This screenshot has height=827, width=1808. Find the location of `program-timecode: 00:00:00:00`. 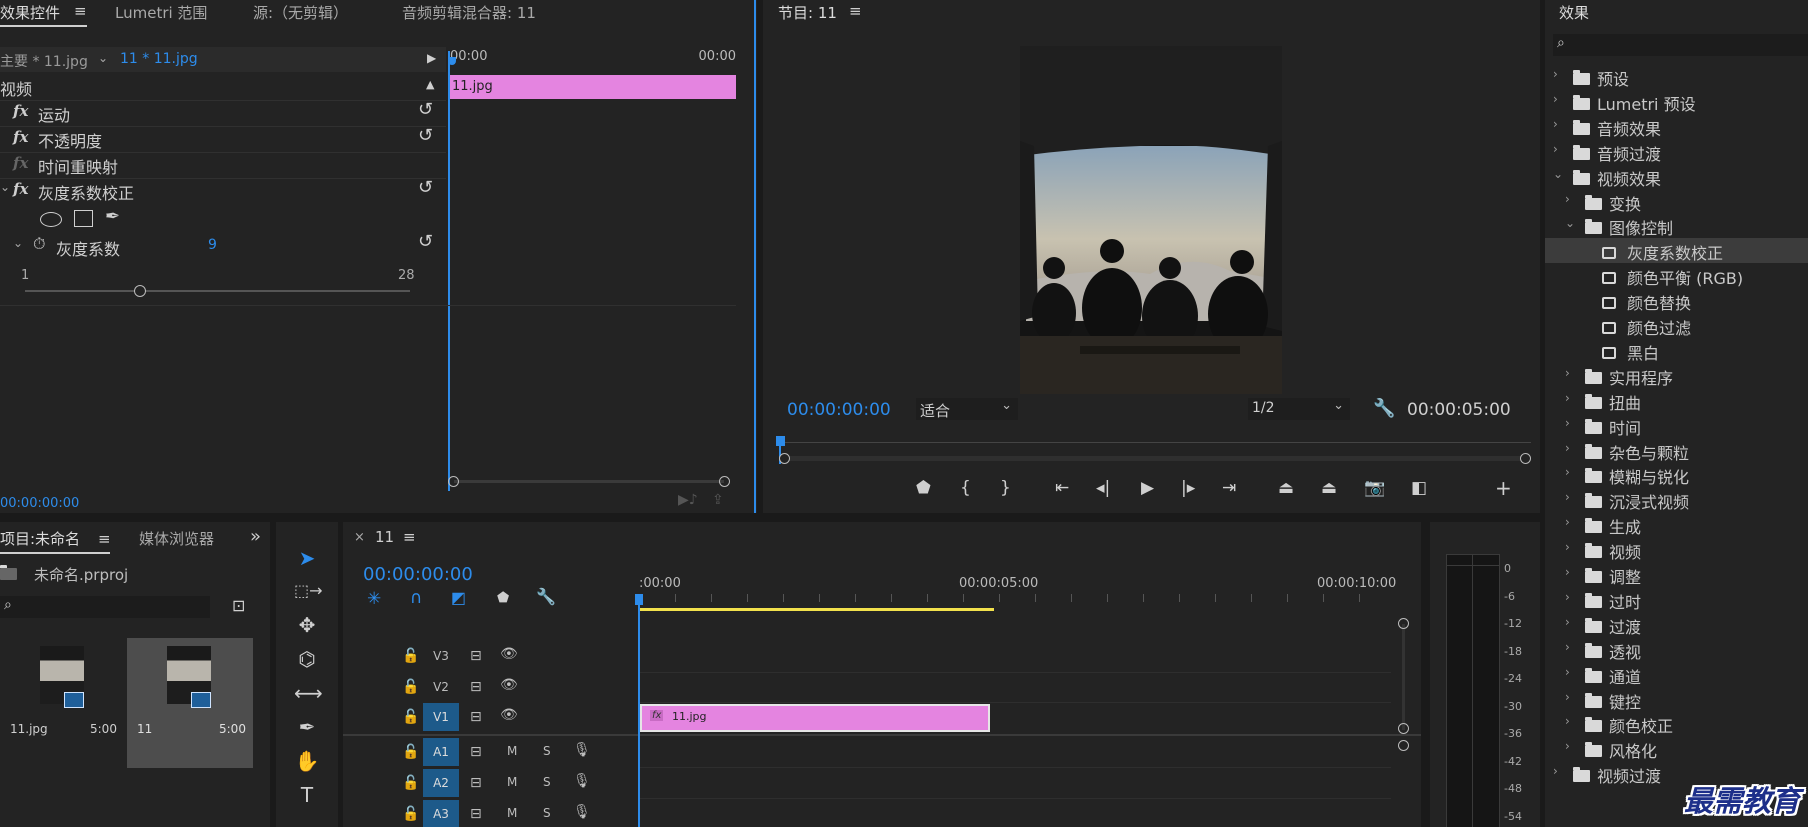

program-timecode: 00:00:00:00 is located at coordinates (839, 410).